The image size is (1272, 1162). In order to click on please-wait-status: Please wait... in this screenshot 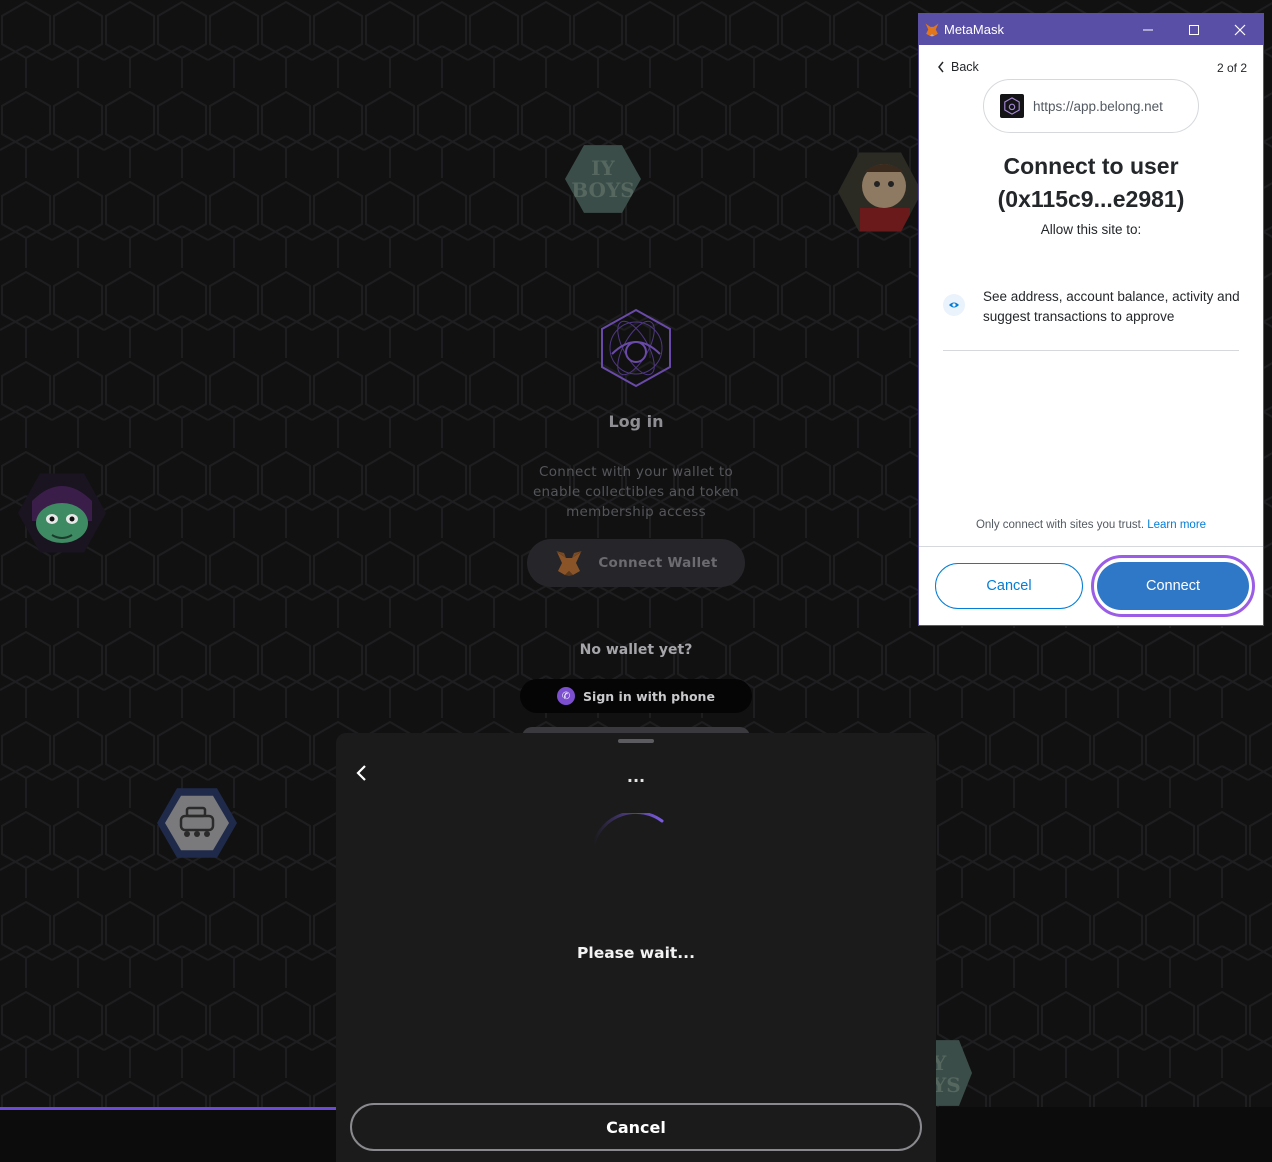, I will do `click(636, 953)`.